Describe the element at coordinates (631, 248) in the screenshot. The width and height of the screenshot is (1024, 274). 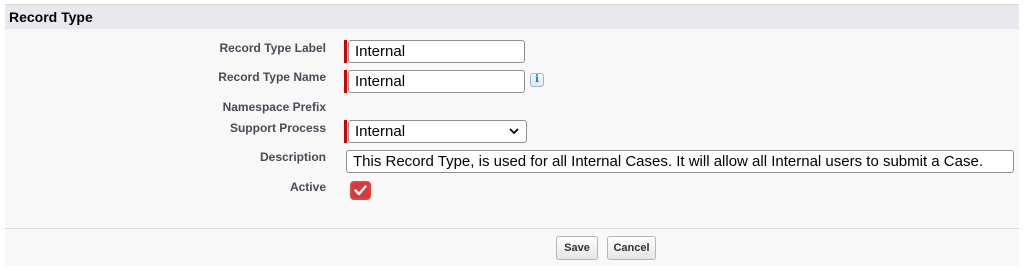
I see `cancel-button: Cancel` at that location.